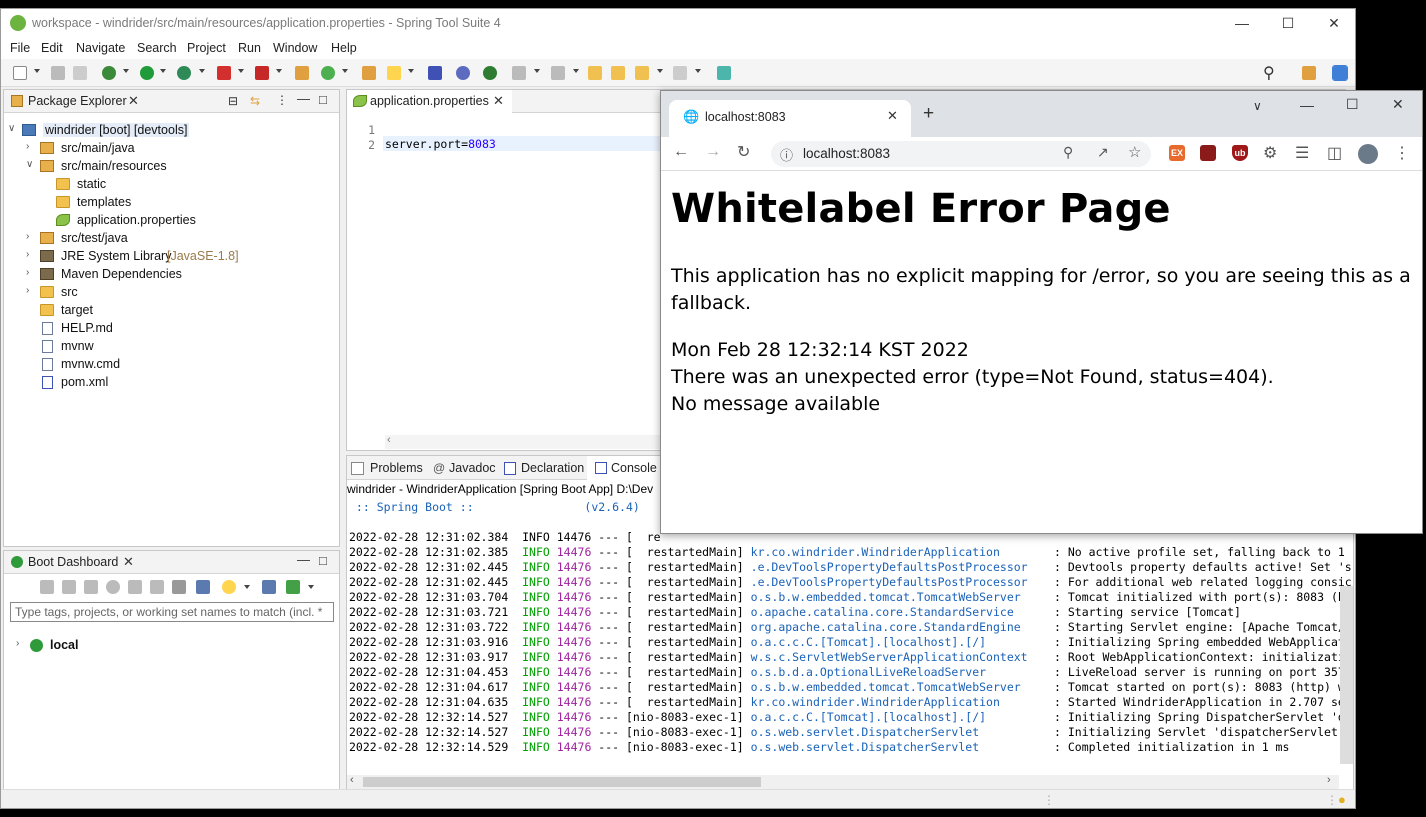 The height and width of the screenshot is (817, 1426). I want to click on link-editor-icon: ⇆, so click(255, 101).